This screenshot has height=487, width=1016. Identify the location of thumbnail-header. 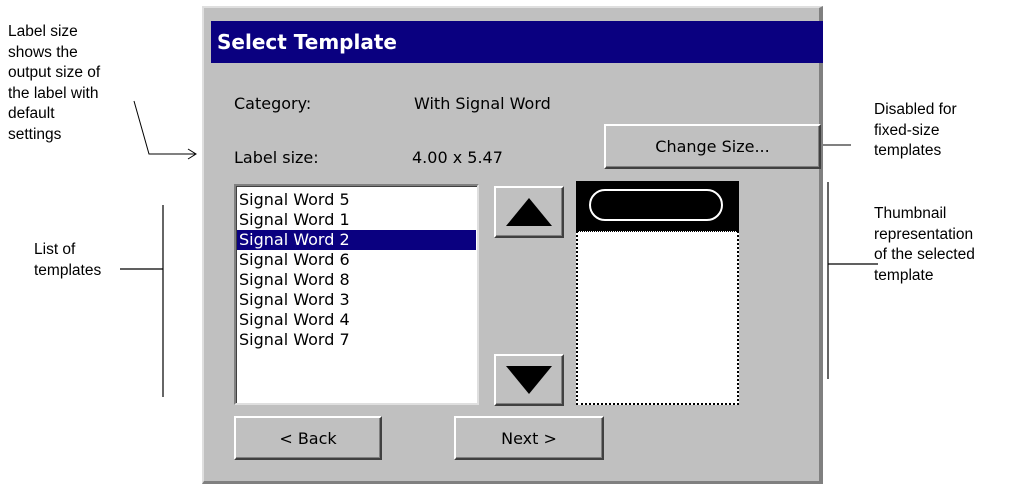
(657, 206).